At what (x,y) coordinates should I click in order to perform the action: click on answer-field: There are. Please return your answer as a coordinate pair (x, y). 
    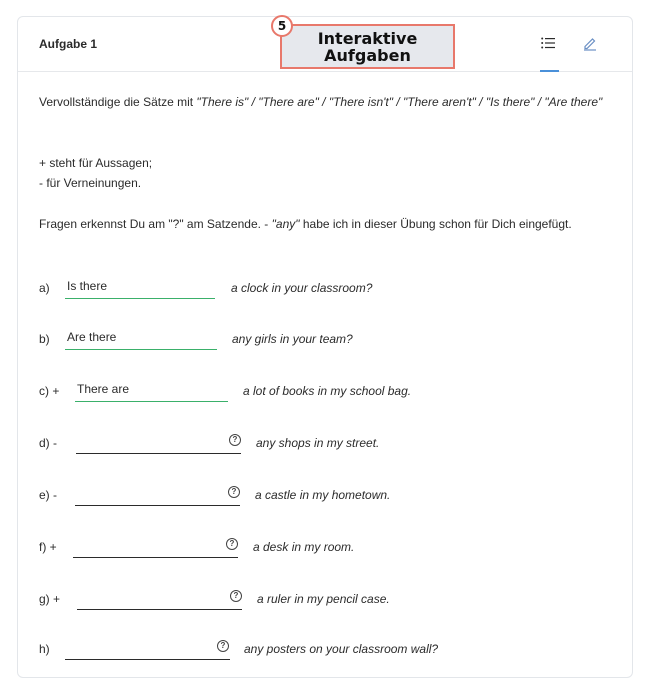
    Looking at the image, I should click on (151, 390).